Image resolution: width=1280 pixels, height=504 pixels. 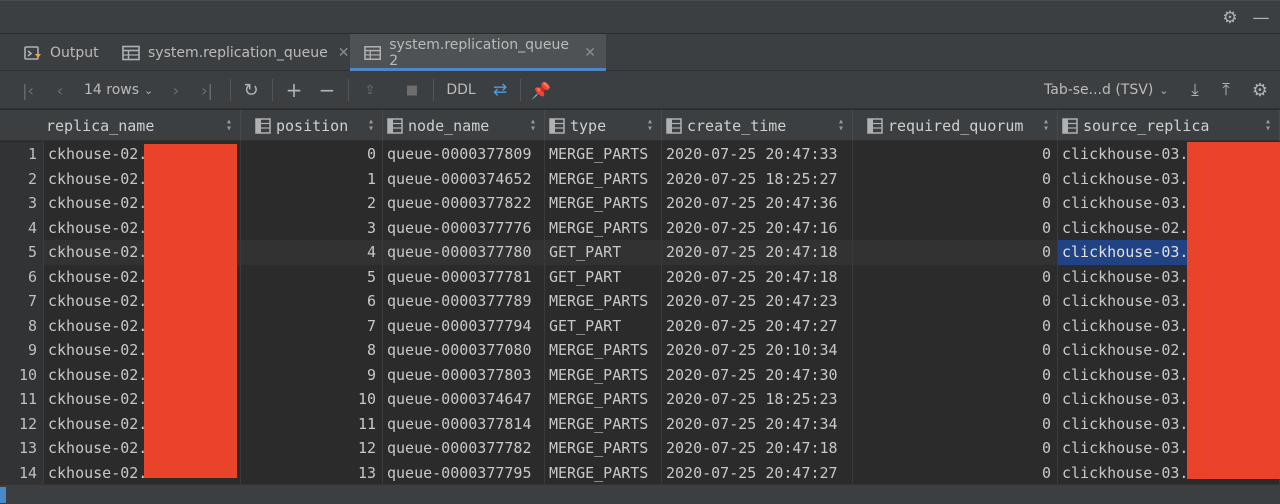 What do you see at coordinates (238, 52) in the screenshot?
I see `tab-replication-queue: system.replication_queue ✕` at bounding box center [238, 52].